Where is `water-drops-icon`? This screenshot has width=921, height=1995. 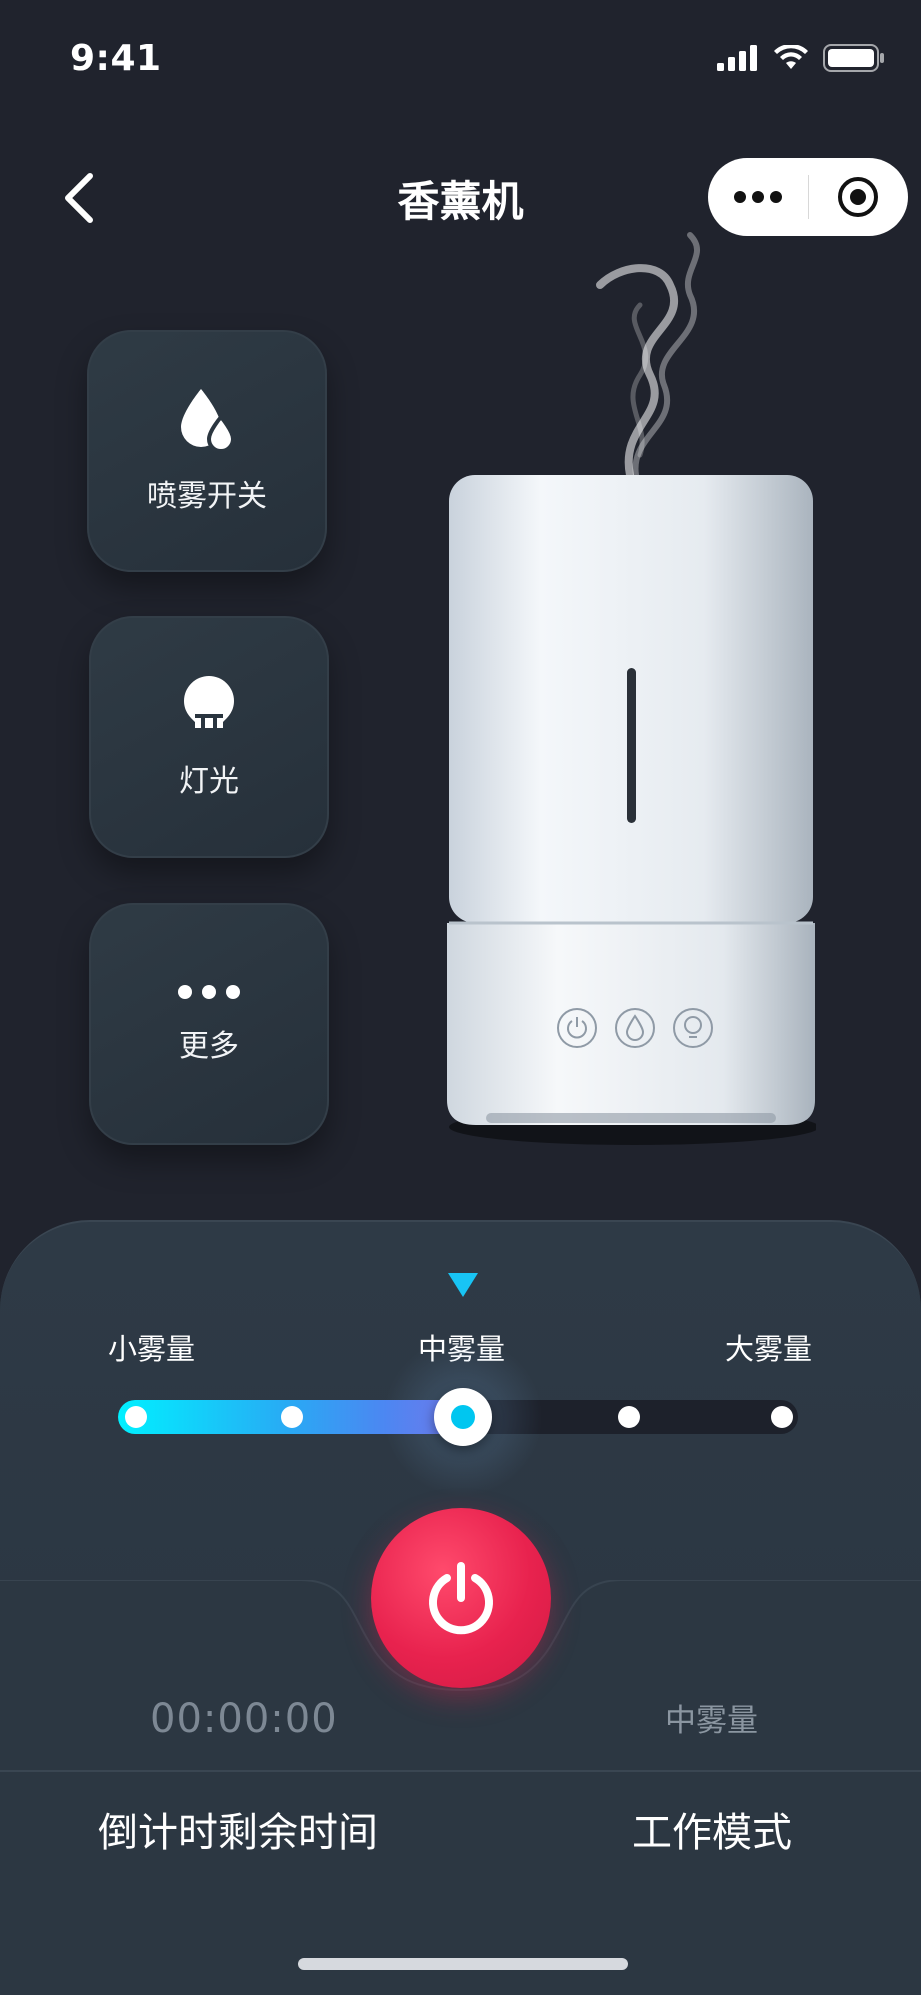 water-drops-icon is located at coordinates (208, 420).